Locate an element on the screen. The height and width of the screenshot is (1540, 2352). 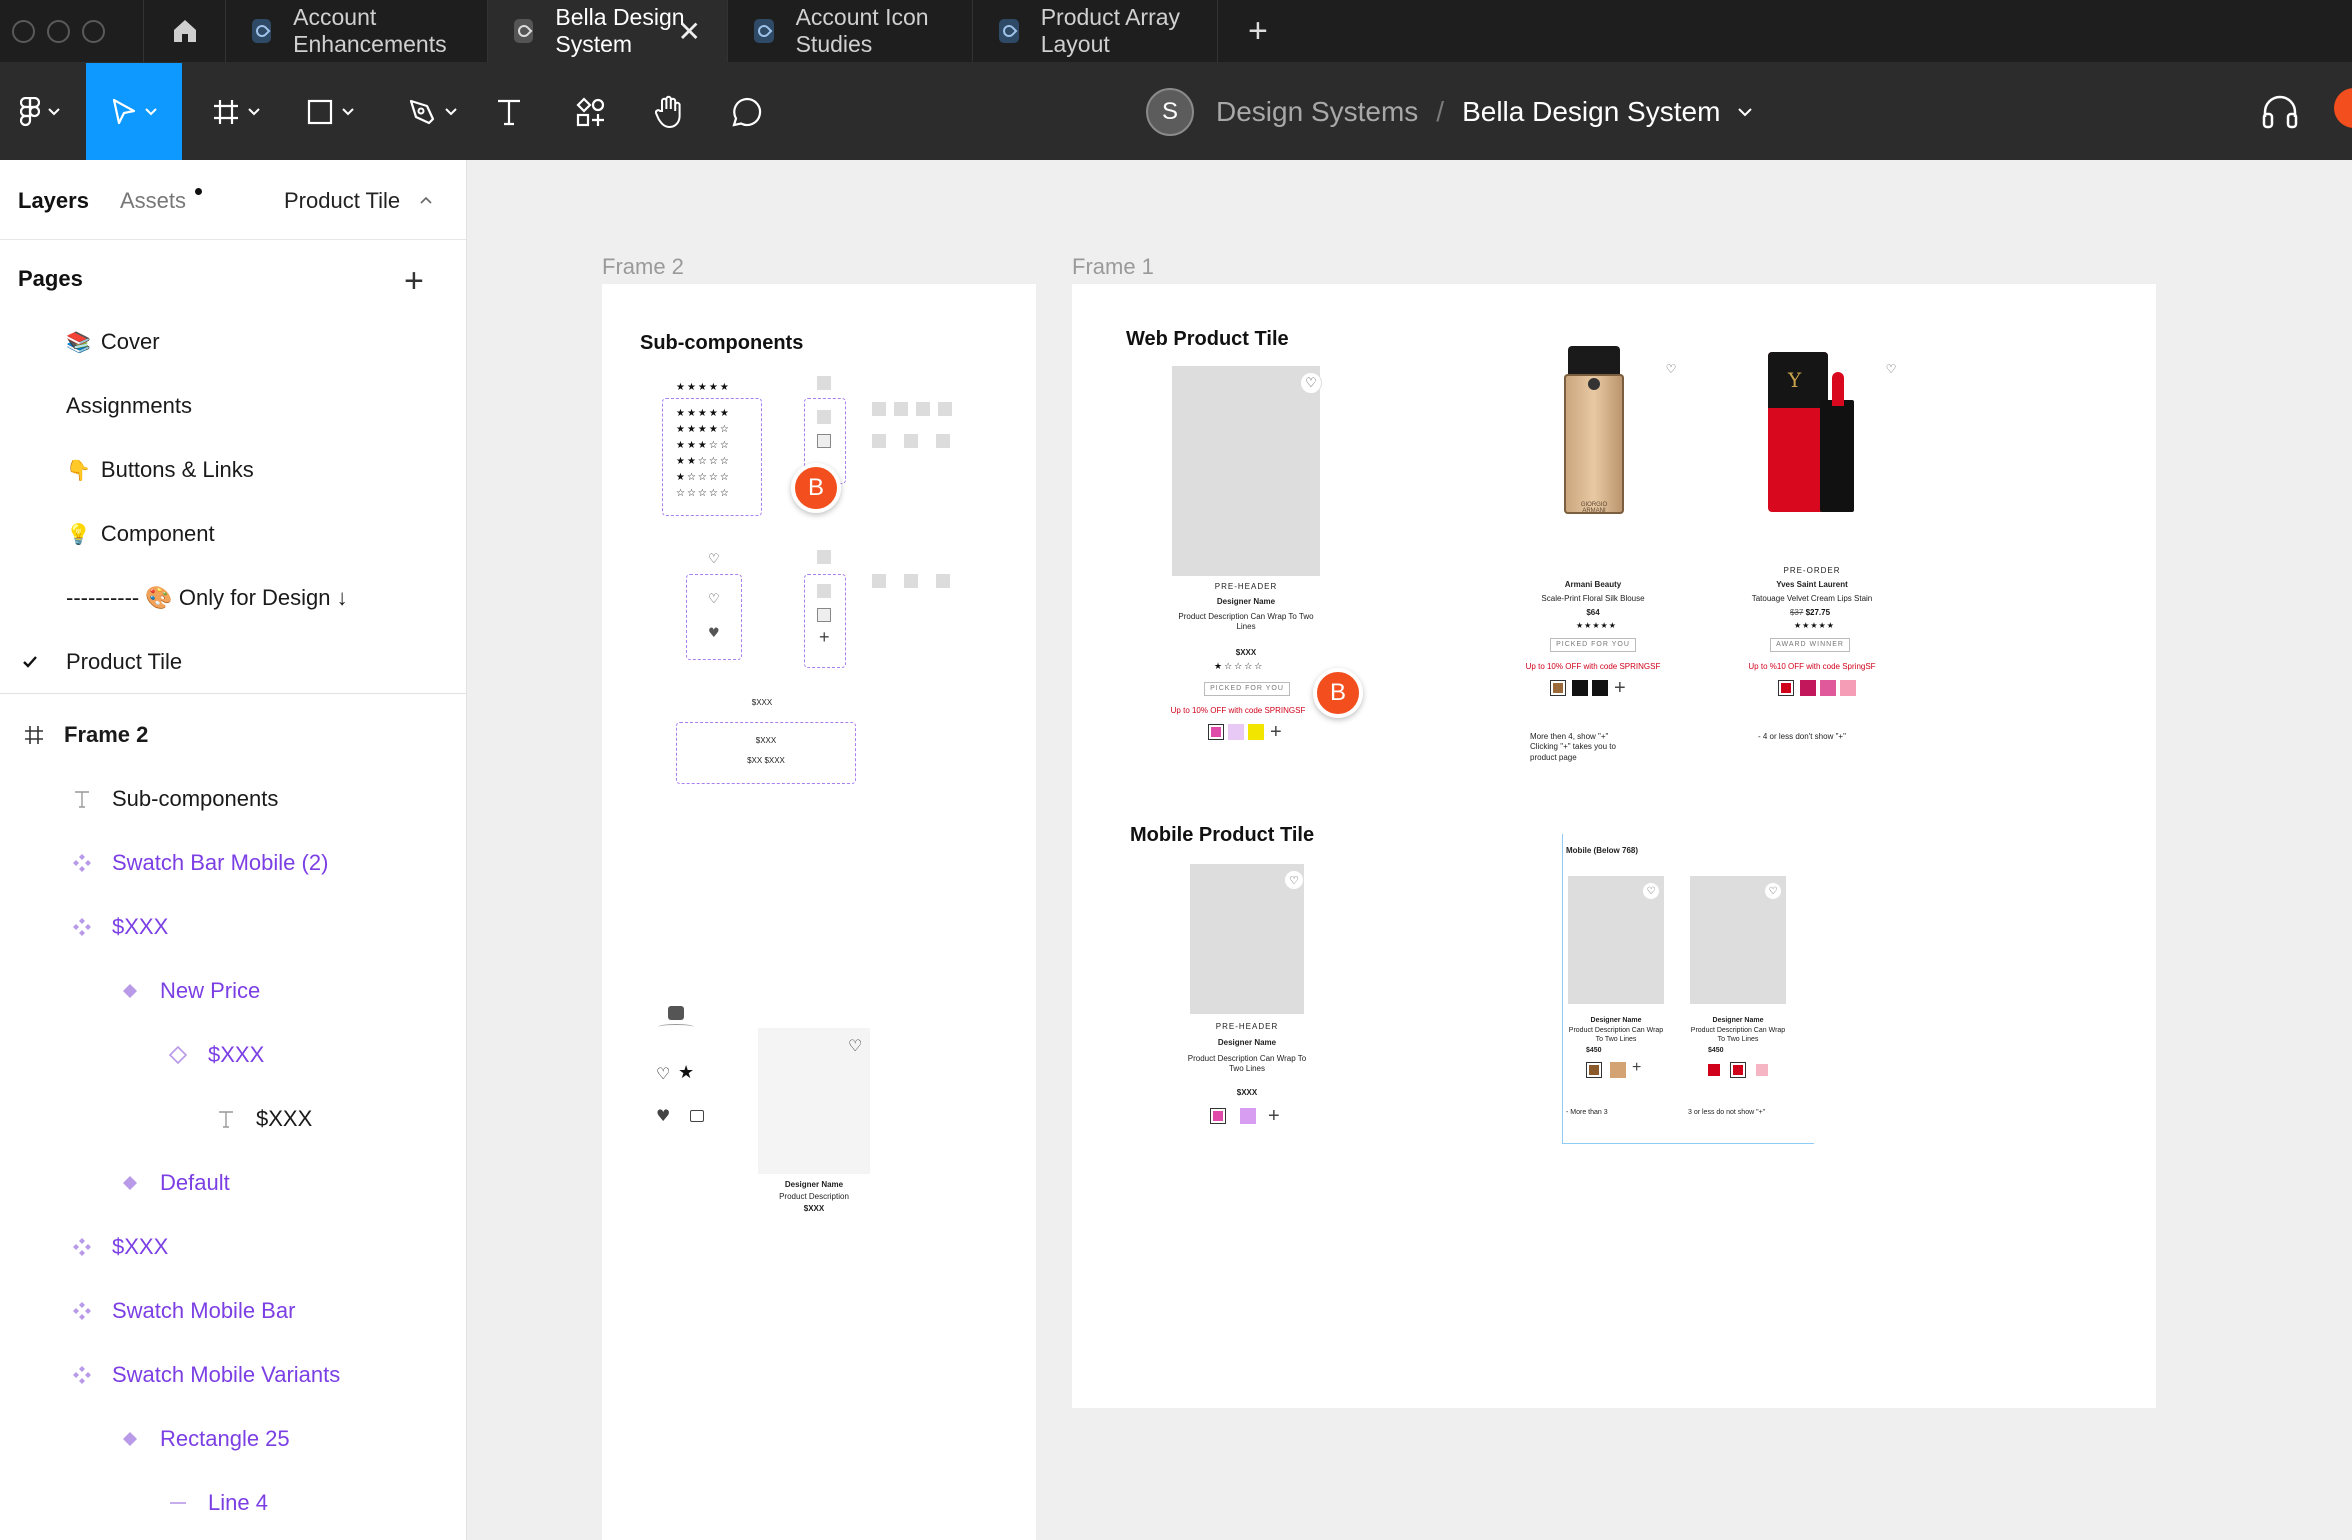
component-icon is located at coordinates (130, 991).